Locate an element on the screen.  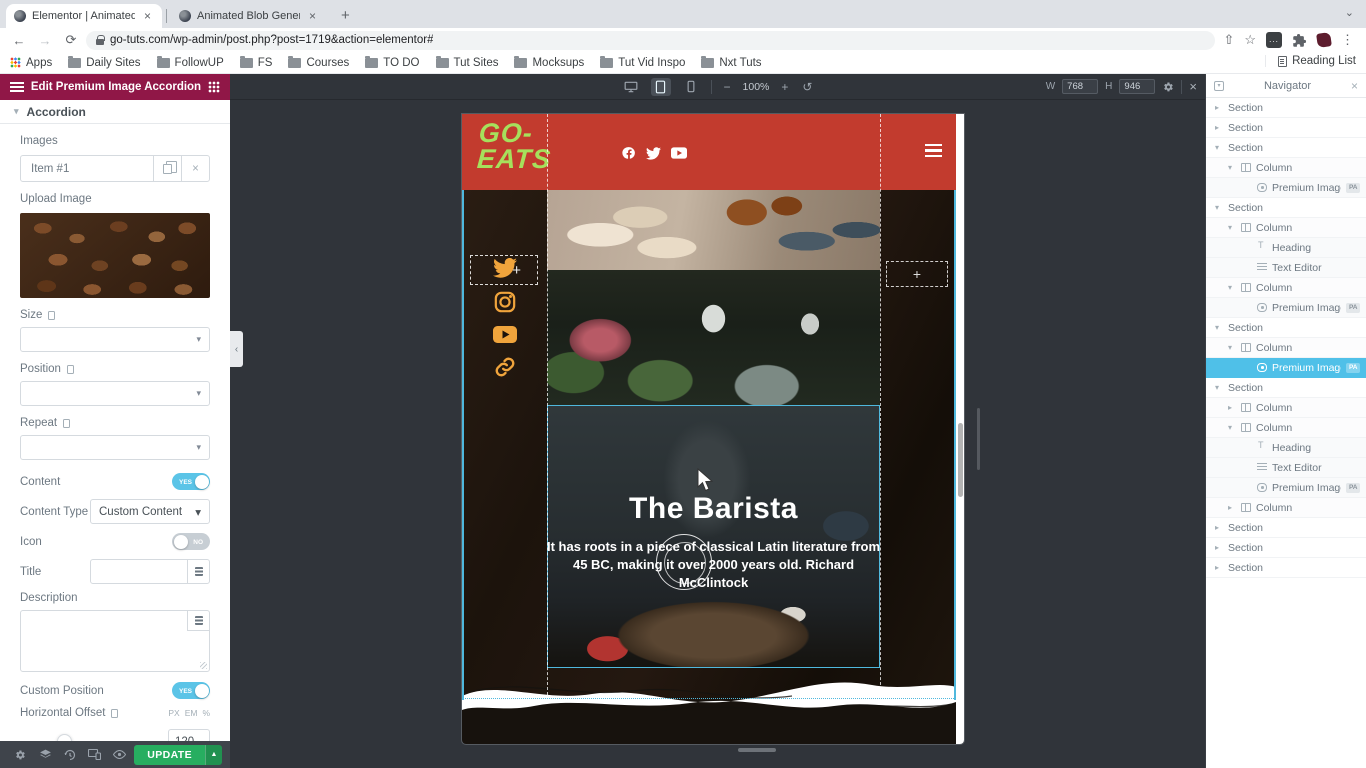
update-button: UPDATE is located at coordinates (170, 754).